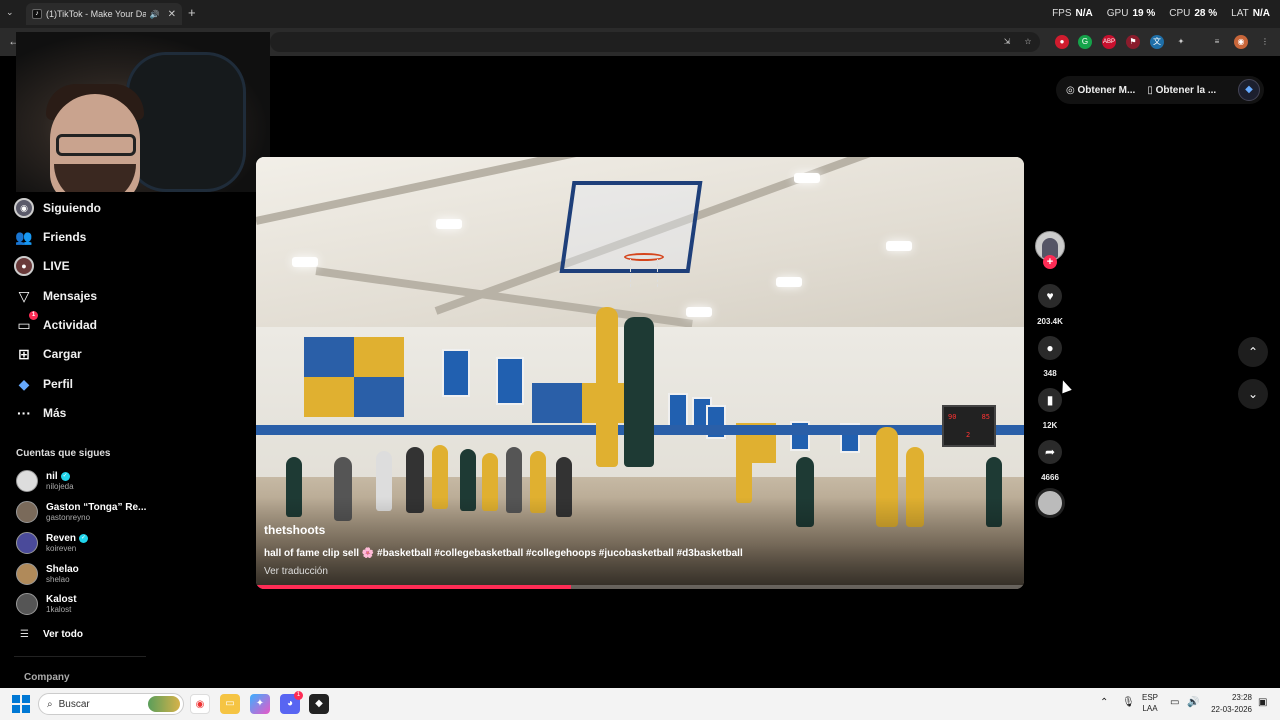  Describe the element at coordinates (52, 543) in the screenshot. I see `following-account-reven: Reven ✓ koireven` at that location.